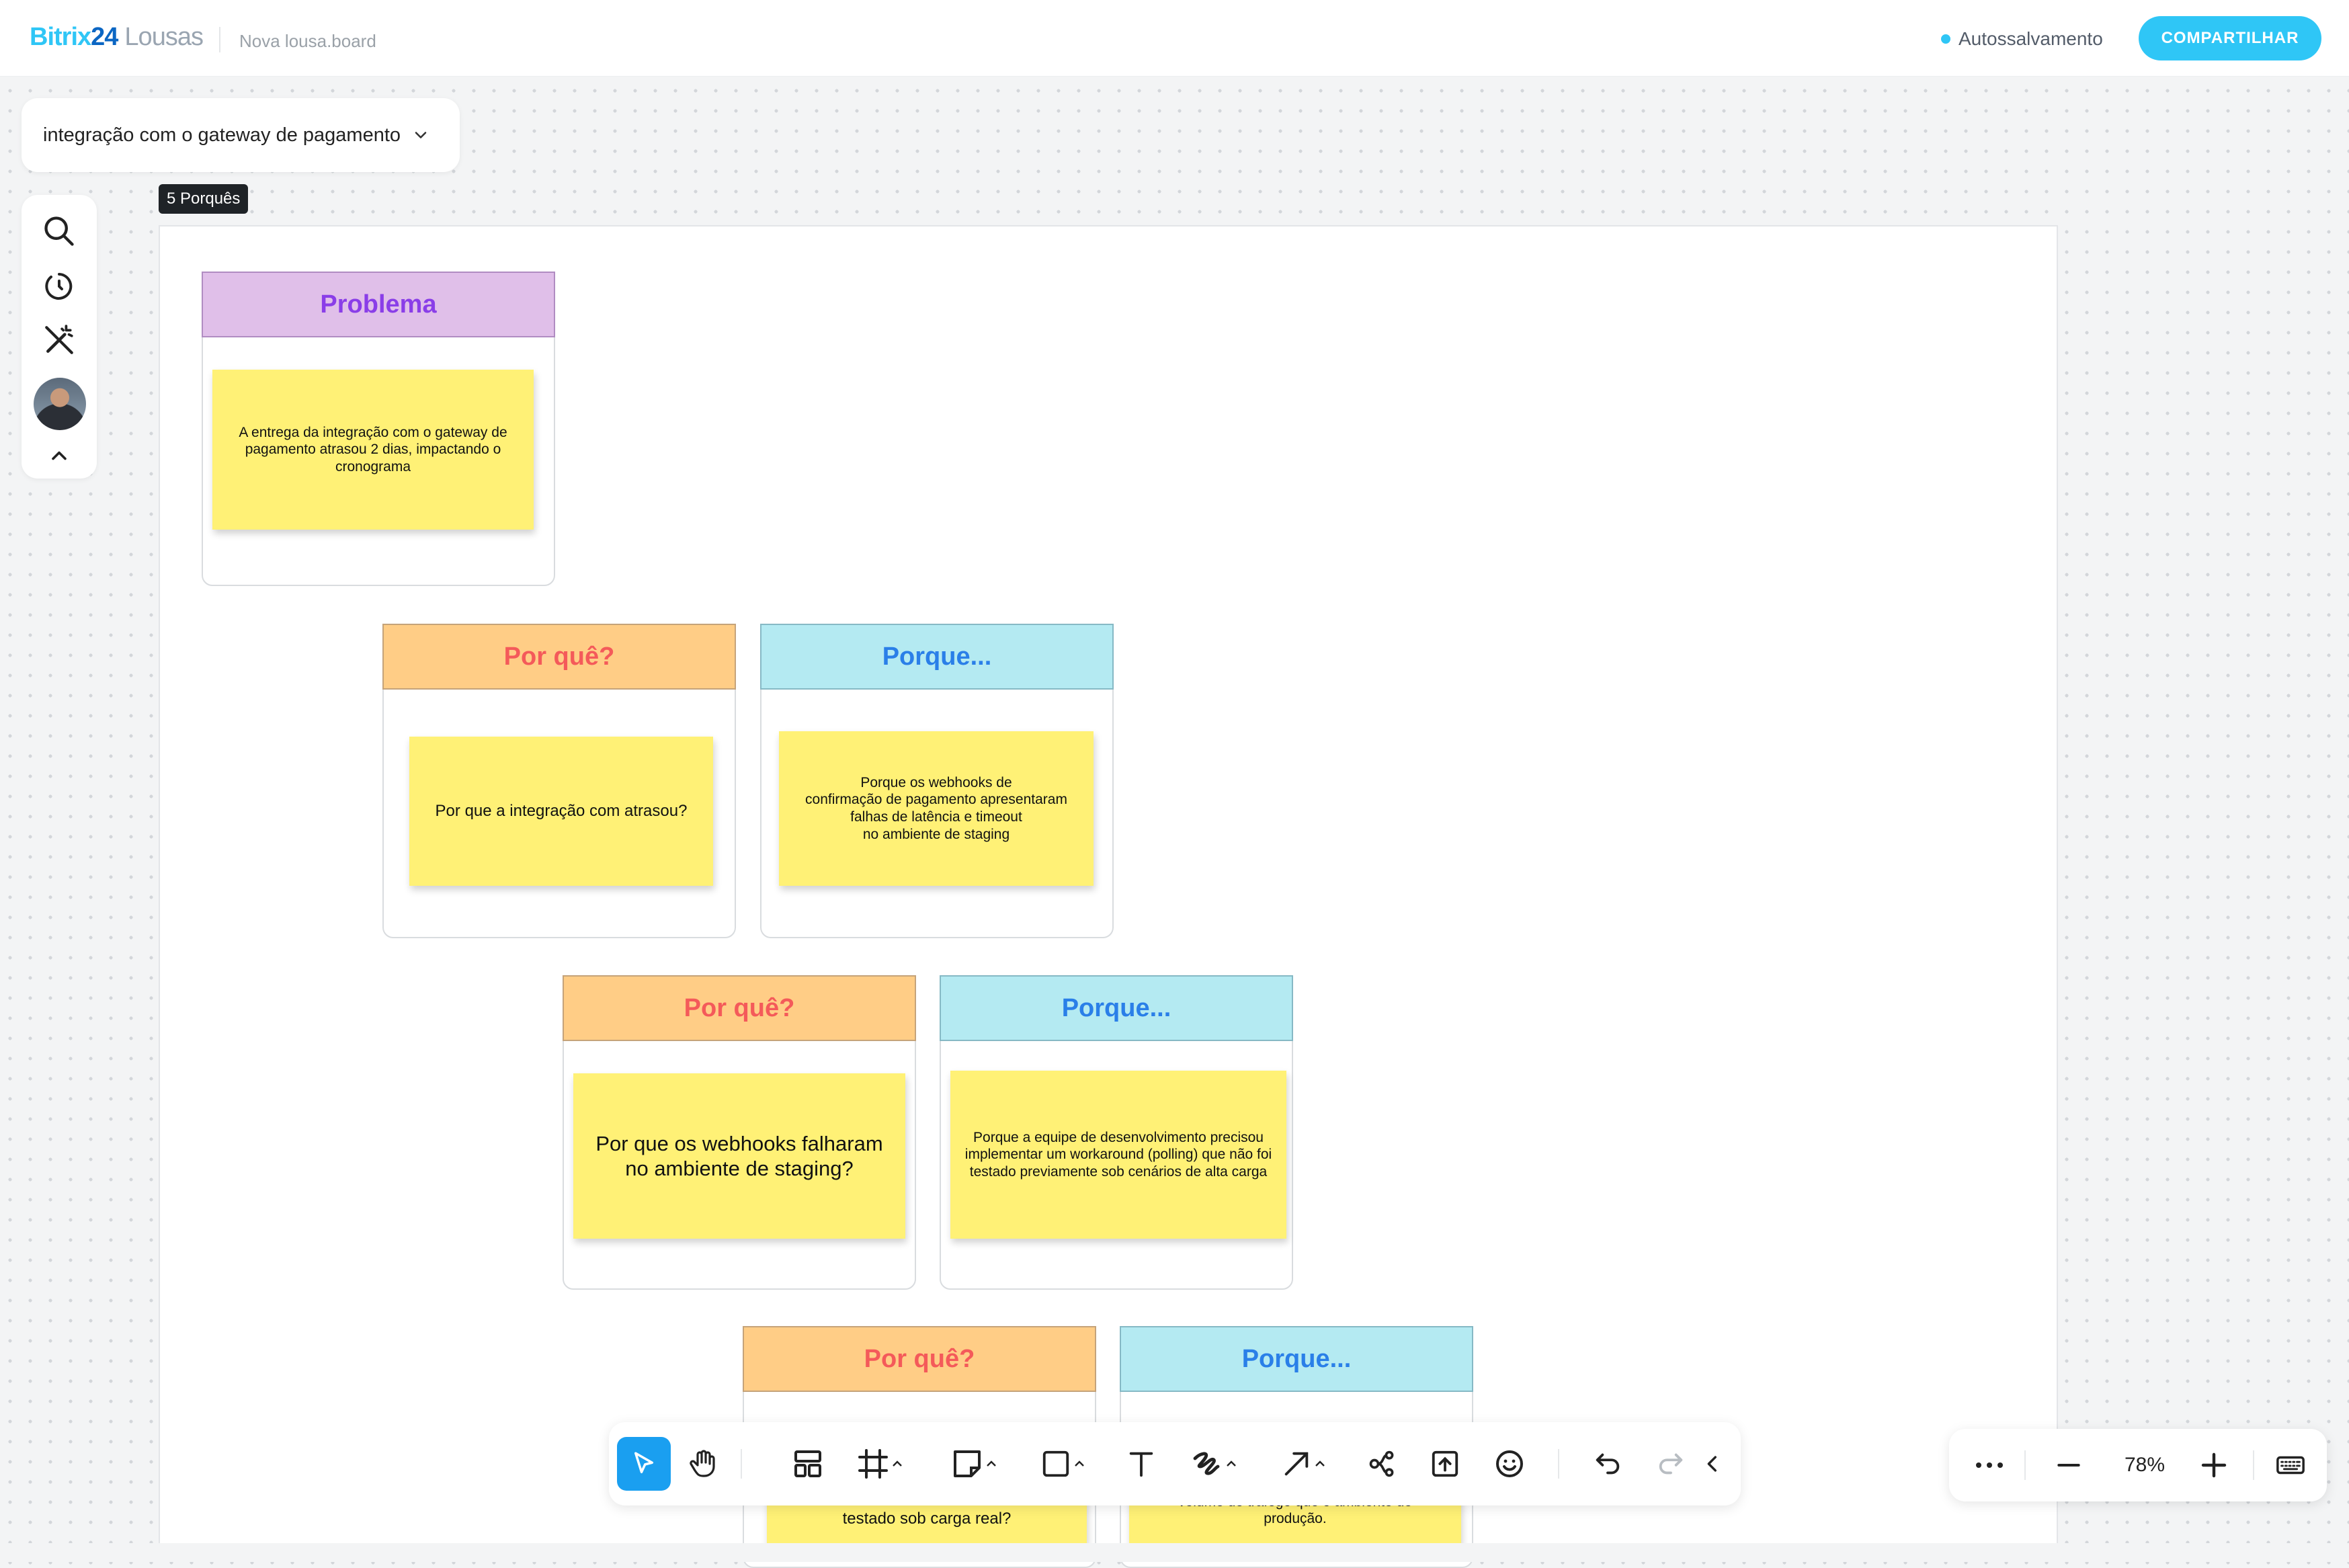  What do you see at coordinates (60, 404) in the screenshot?
I see `avatar` at bounding box center [60, 404].